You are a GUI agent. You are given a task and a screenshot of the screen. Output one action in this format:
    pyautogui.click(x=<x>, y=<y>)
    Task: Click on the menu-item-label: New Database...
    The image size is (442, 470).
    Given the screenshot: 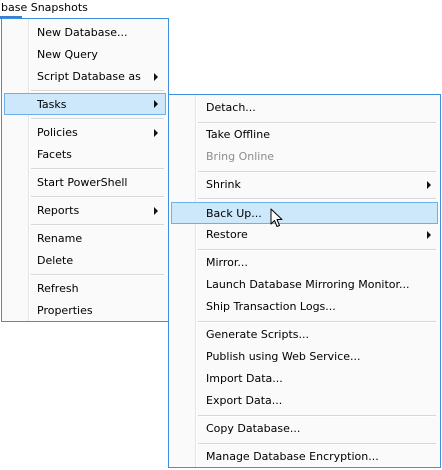 What is the action you would take?
    pyautogui.click(x=82, y=32)
    